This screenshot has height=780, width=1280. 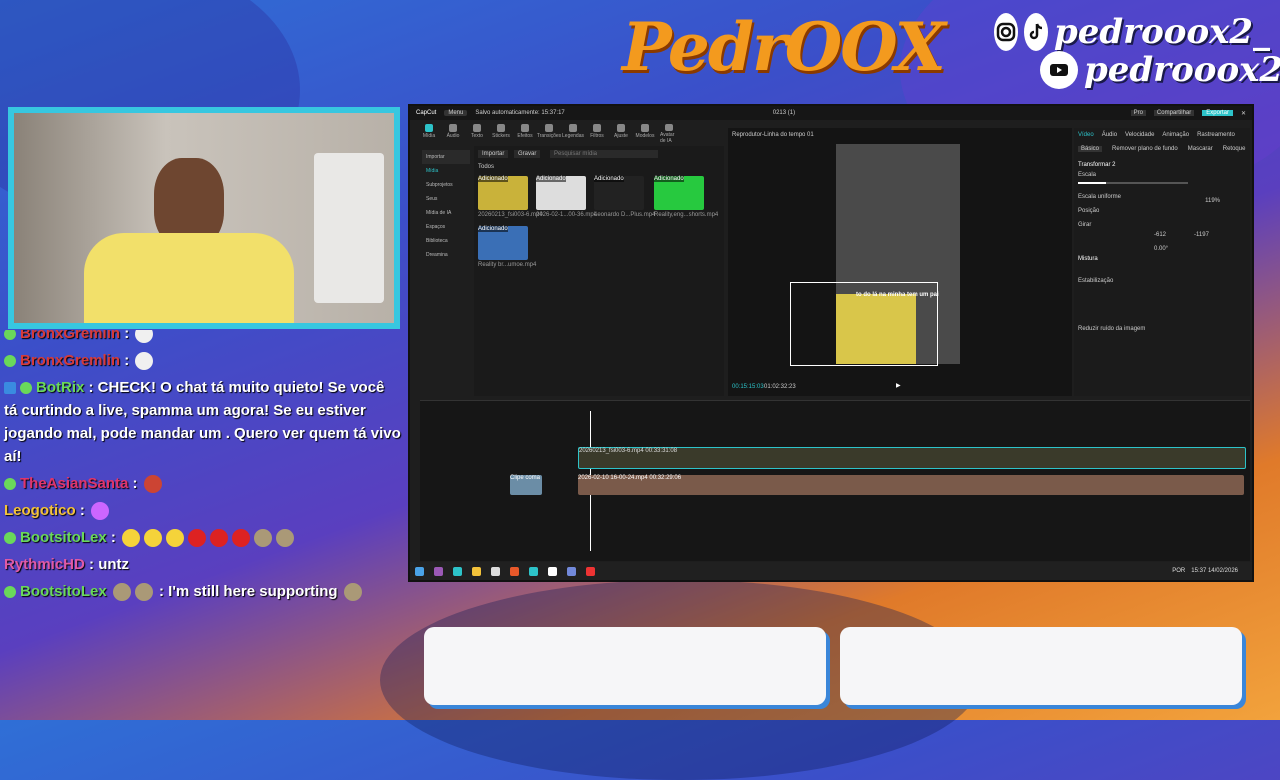 I want to click on tool-filters: Filtros, so click(x=597, y=134).